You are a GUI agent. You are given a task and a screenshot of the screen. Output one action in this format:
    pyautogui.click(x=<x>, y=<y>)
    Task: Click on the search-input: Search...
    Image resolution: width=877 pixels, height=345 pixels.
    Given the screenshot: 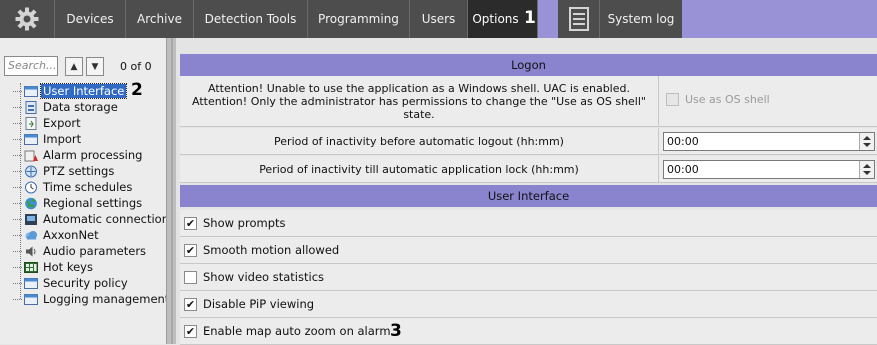 What is the action you would take?
    pyautogui.click(x=31, y=66)
    